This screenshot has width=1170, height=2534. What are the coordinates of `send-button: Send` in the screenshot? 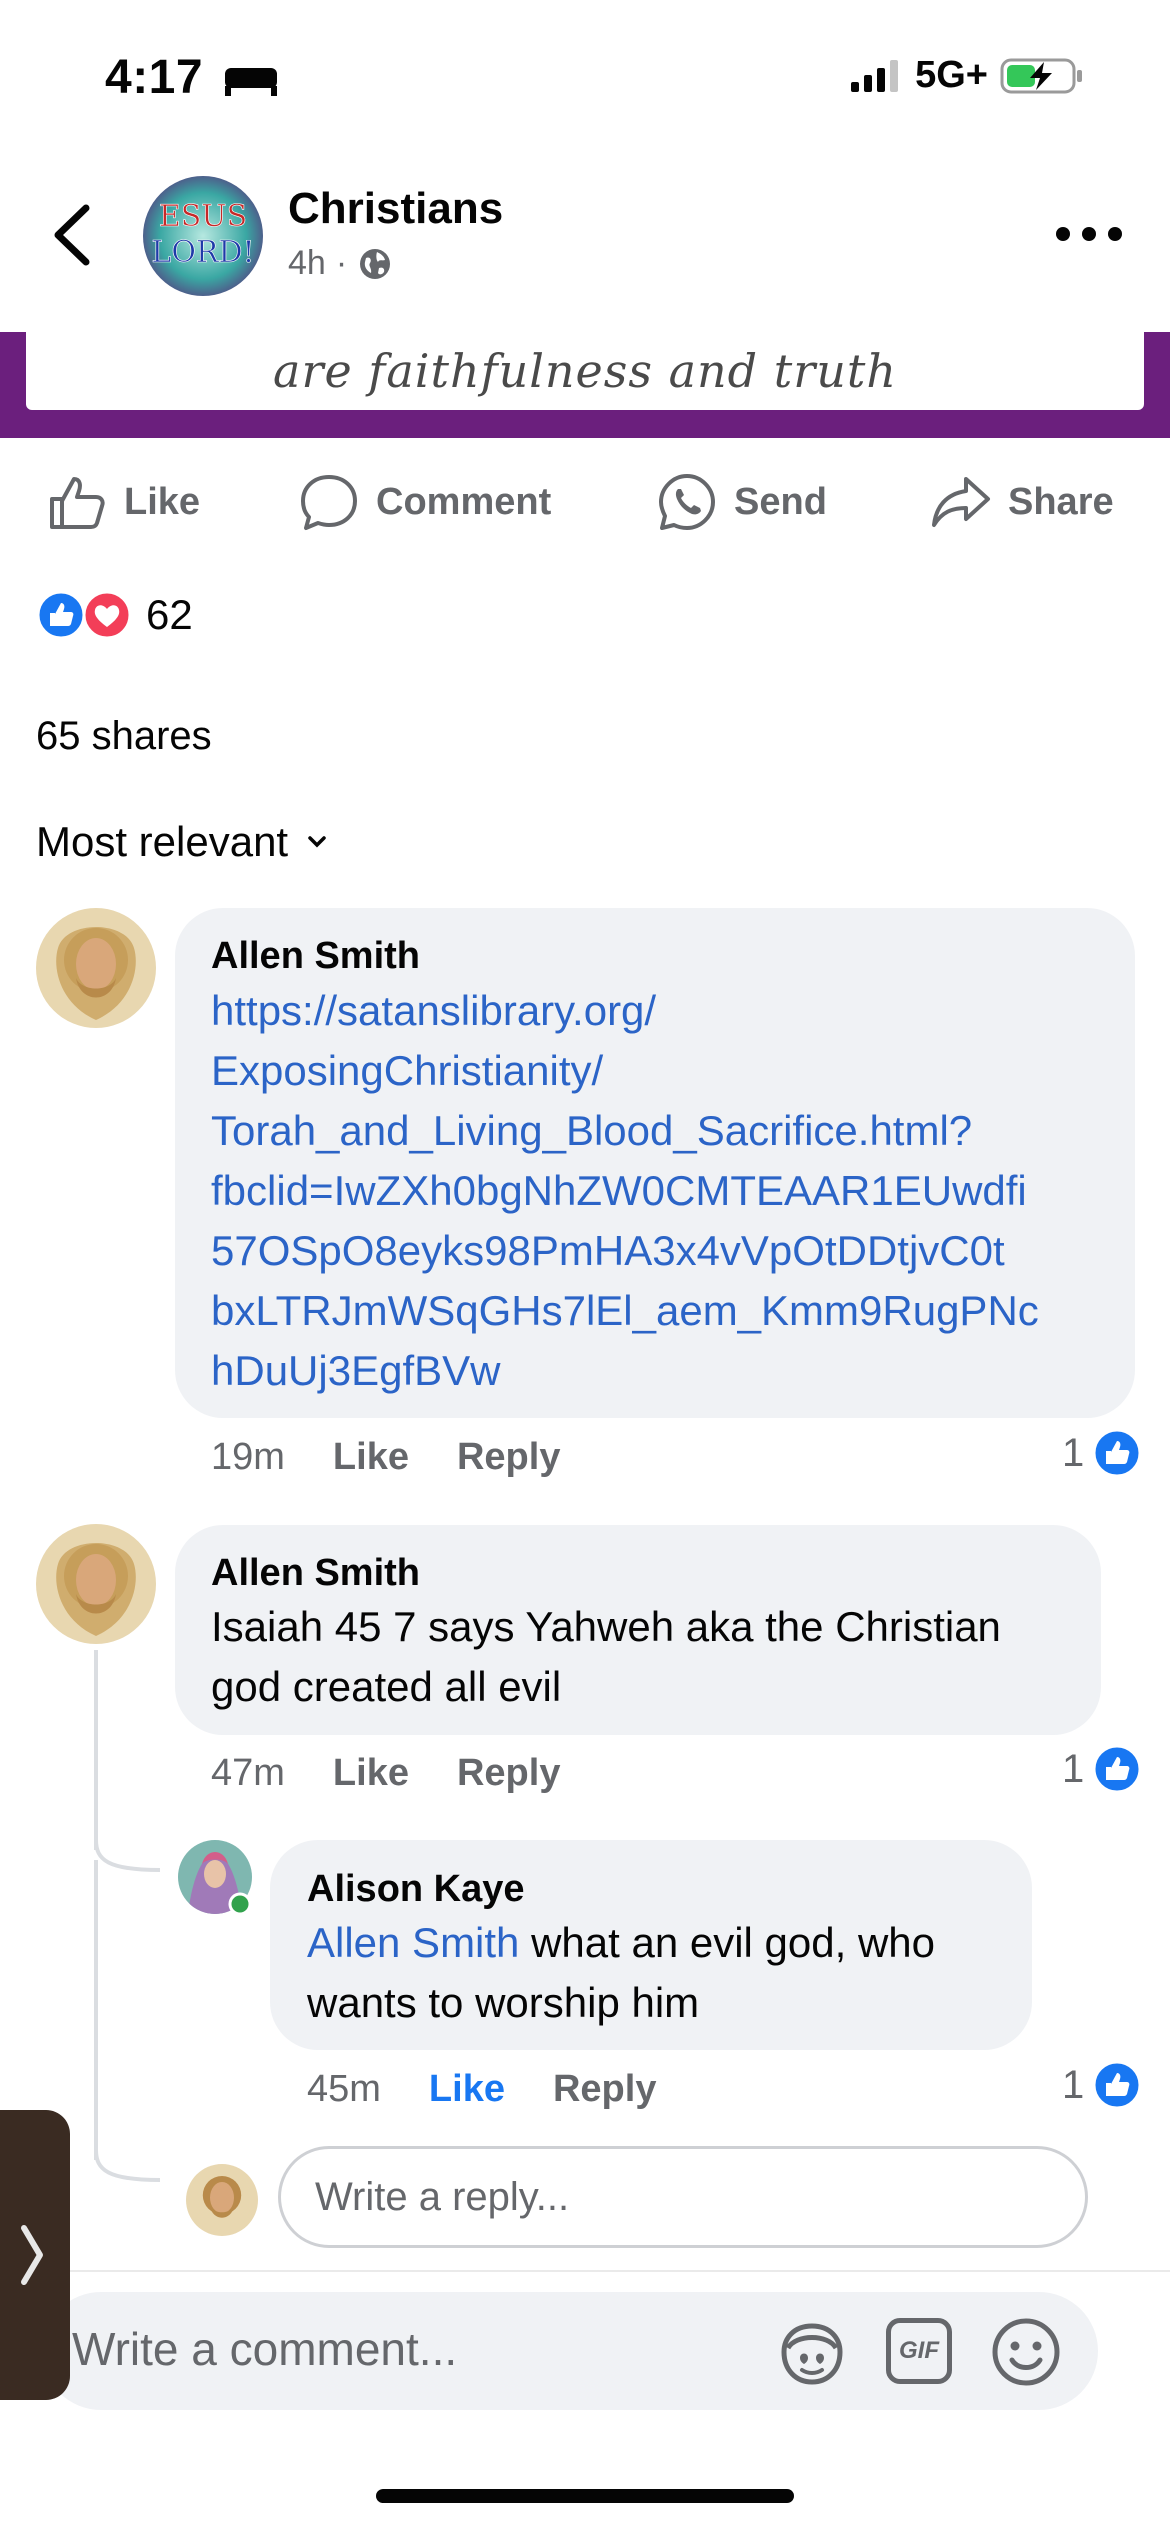 It's located at (741, 502).